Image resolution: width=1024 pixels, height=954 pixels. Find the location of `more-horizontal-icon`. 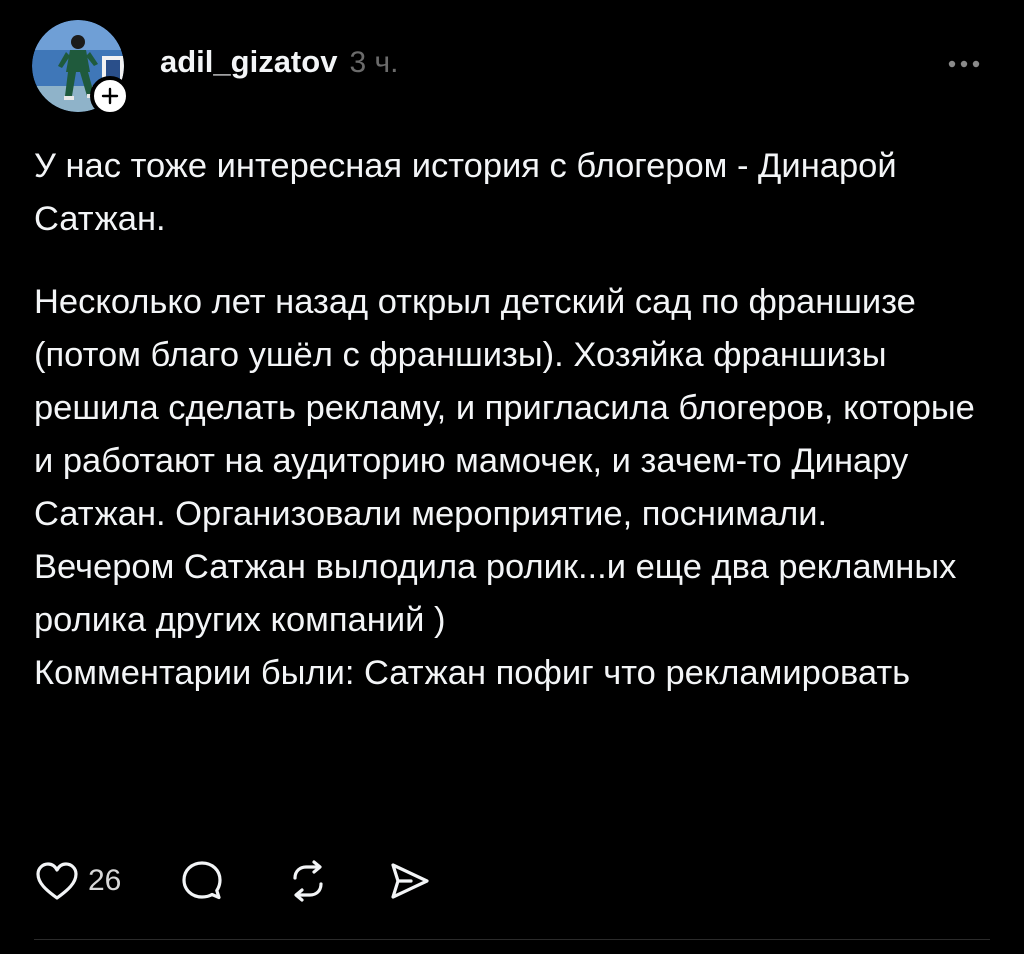

more-horizontal-icon is located at coordinates (964, 64).